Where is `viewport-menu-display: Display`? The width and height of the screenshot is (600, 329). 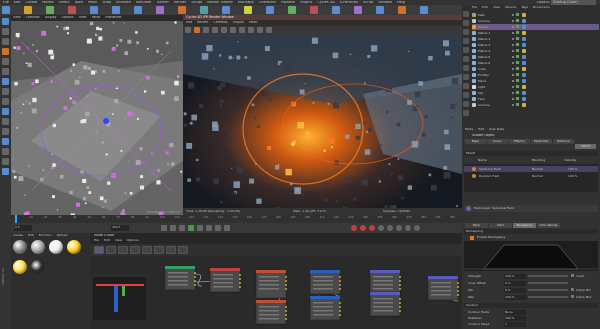 viewport-menu-display: Display is located at coordinates (51, 17).